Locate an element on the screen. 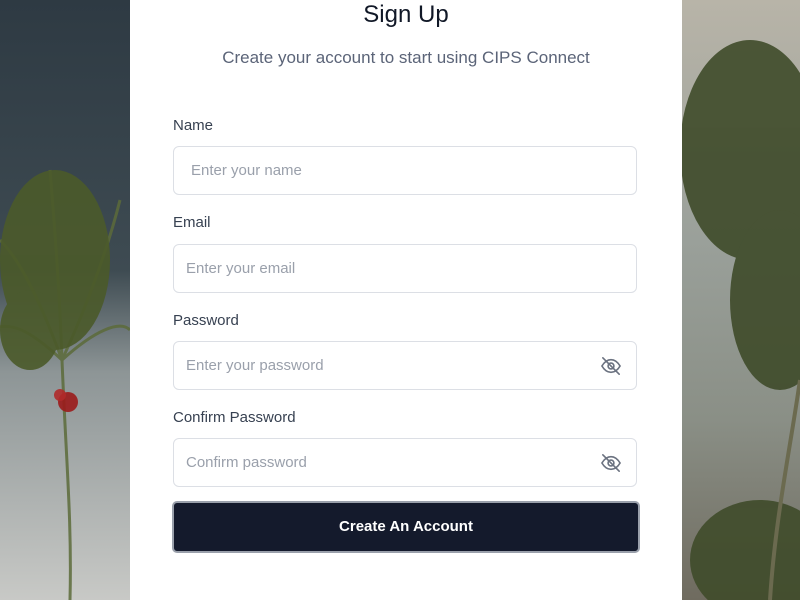 Image resolution: width=800 pixels, height=600 pixels. password-field is located at coordinates (405, 365).